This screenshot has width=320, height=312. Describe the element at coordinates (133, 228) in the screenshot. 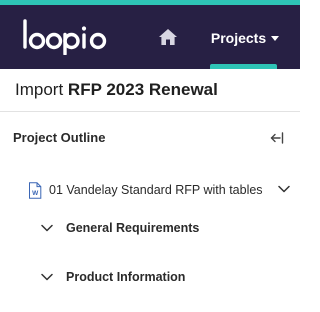

I see `section-label: General Requirements` at that location.